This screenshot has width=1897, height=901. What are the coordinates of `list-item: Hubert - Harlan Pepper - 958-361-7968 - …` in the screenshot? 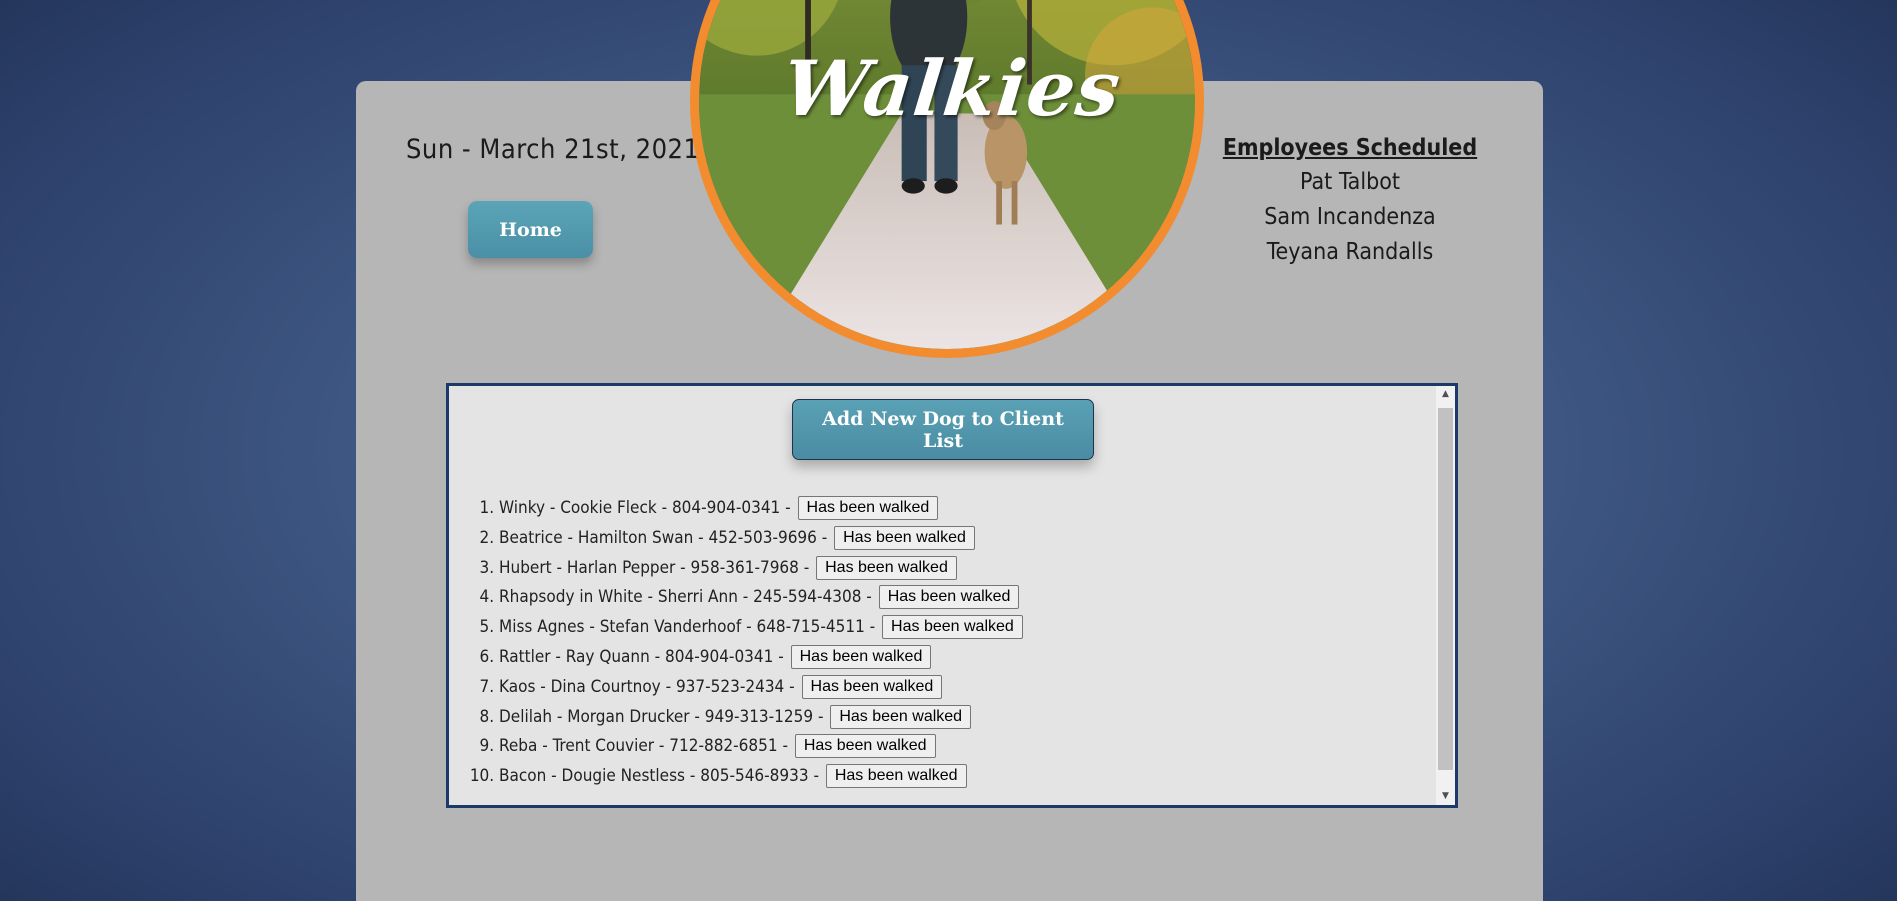 It's located at (761, 569).